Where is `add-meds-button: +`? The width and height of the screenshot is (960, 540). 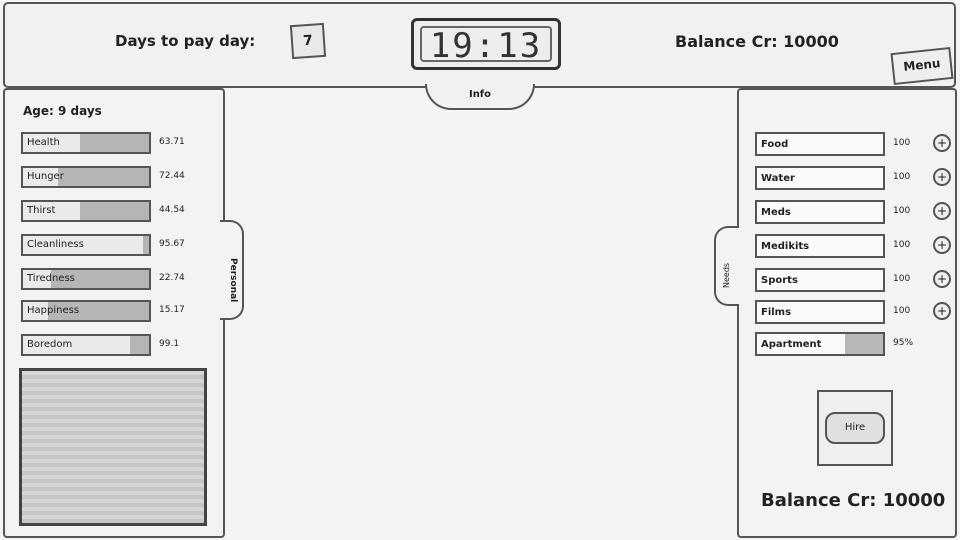 add-meds-button: + is located at coordinates (942, 211).